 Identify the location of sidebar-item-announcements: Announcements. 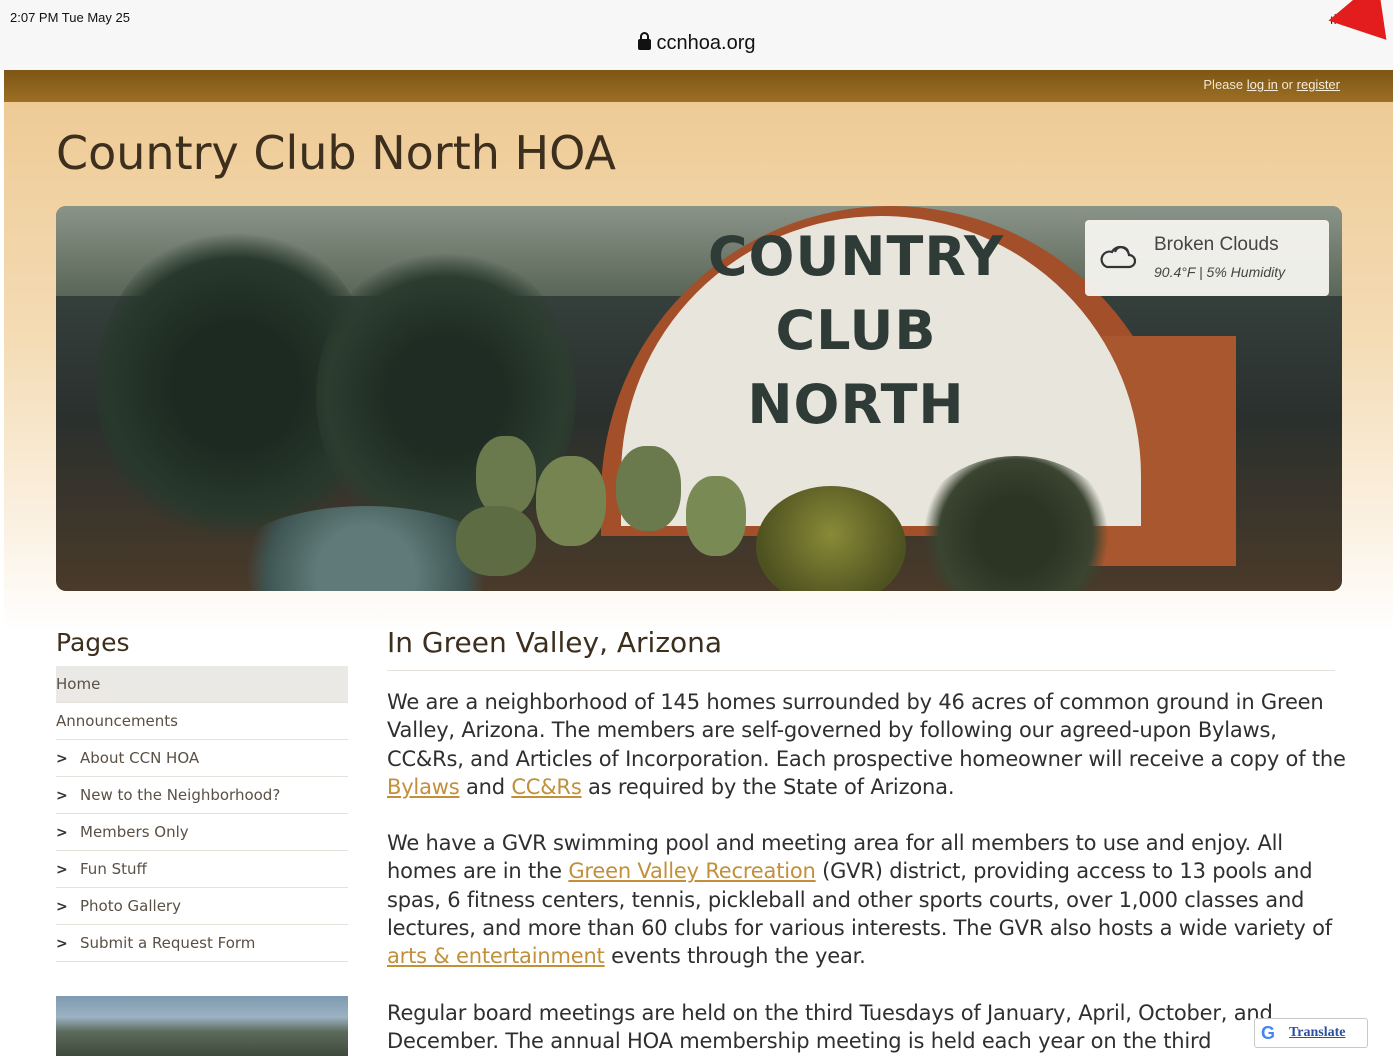
(202, 721).